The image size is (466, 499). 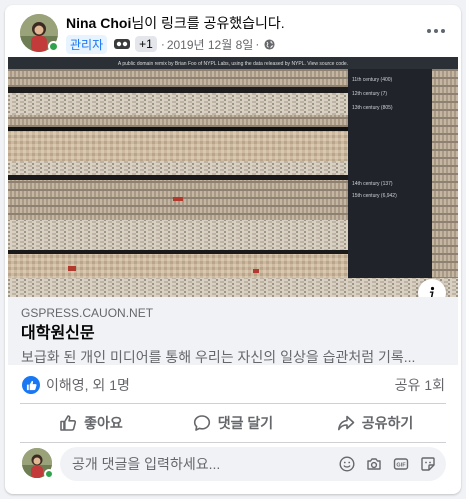 I want to click on like-button: 좋아요, so click(x=91, y=423).